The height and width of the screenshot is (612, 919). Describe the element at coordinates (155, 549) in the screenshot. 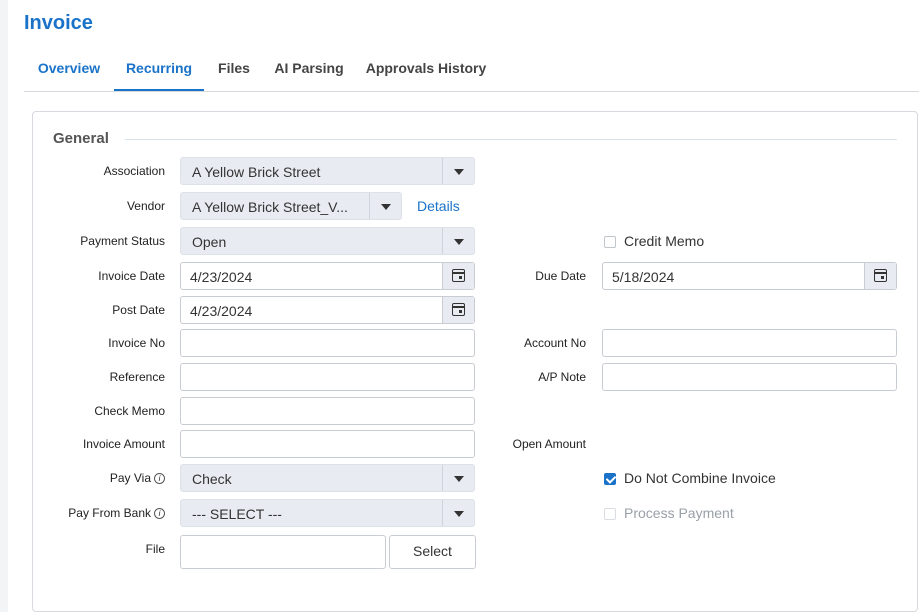

I see `file-label: File` at that location.